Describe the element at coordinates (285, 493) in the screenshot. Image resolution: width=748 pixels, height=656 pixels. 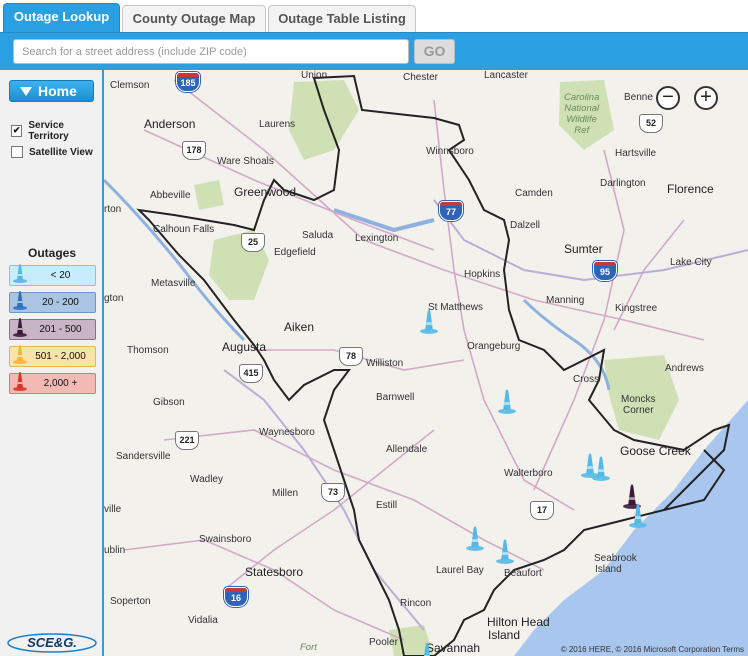
I see `place-label: Millen` at that location.